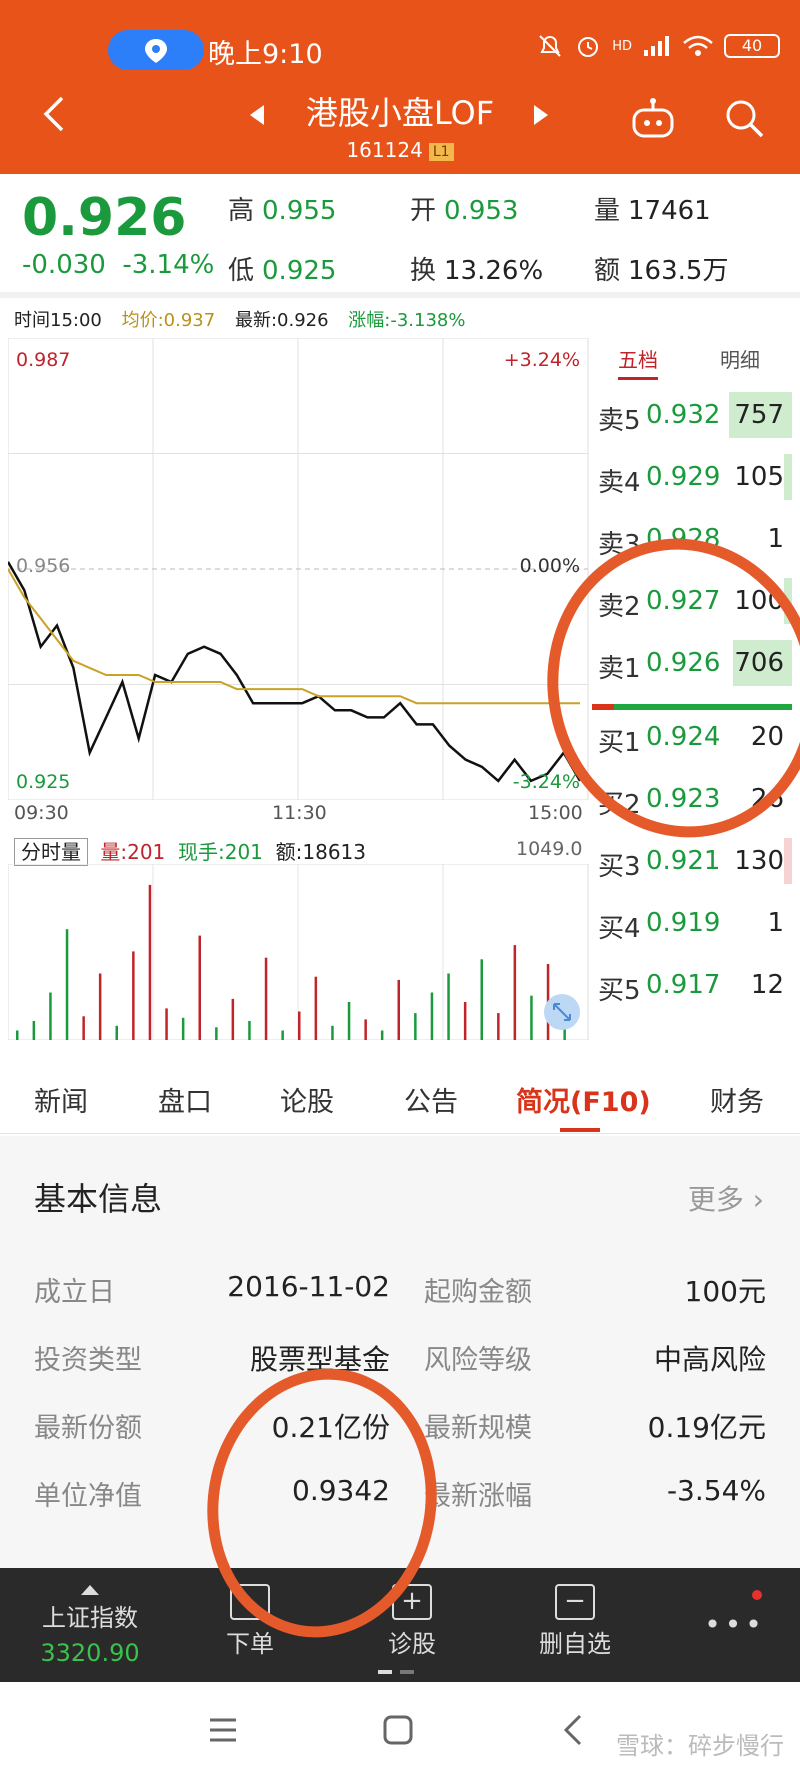 The width and height of the screenshot is (800, 1778). What do you see at coordinates (683, 923) in the screenshot?
I see `level-price: 0.919` at bounding box center [683, 923].